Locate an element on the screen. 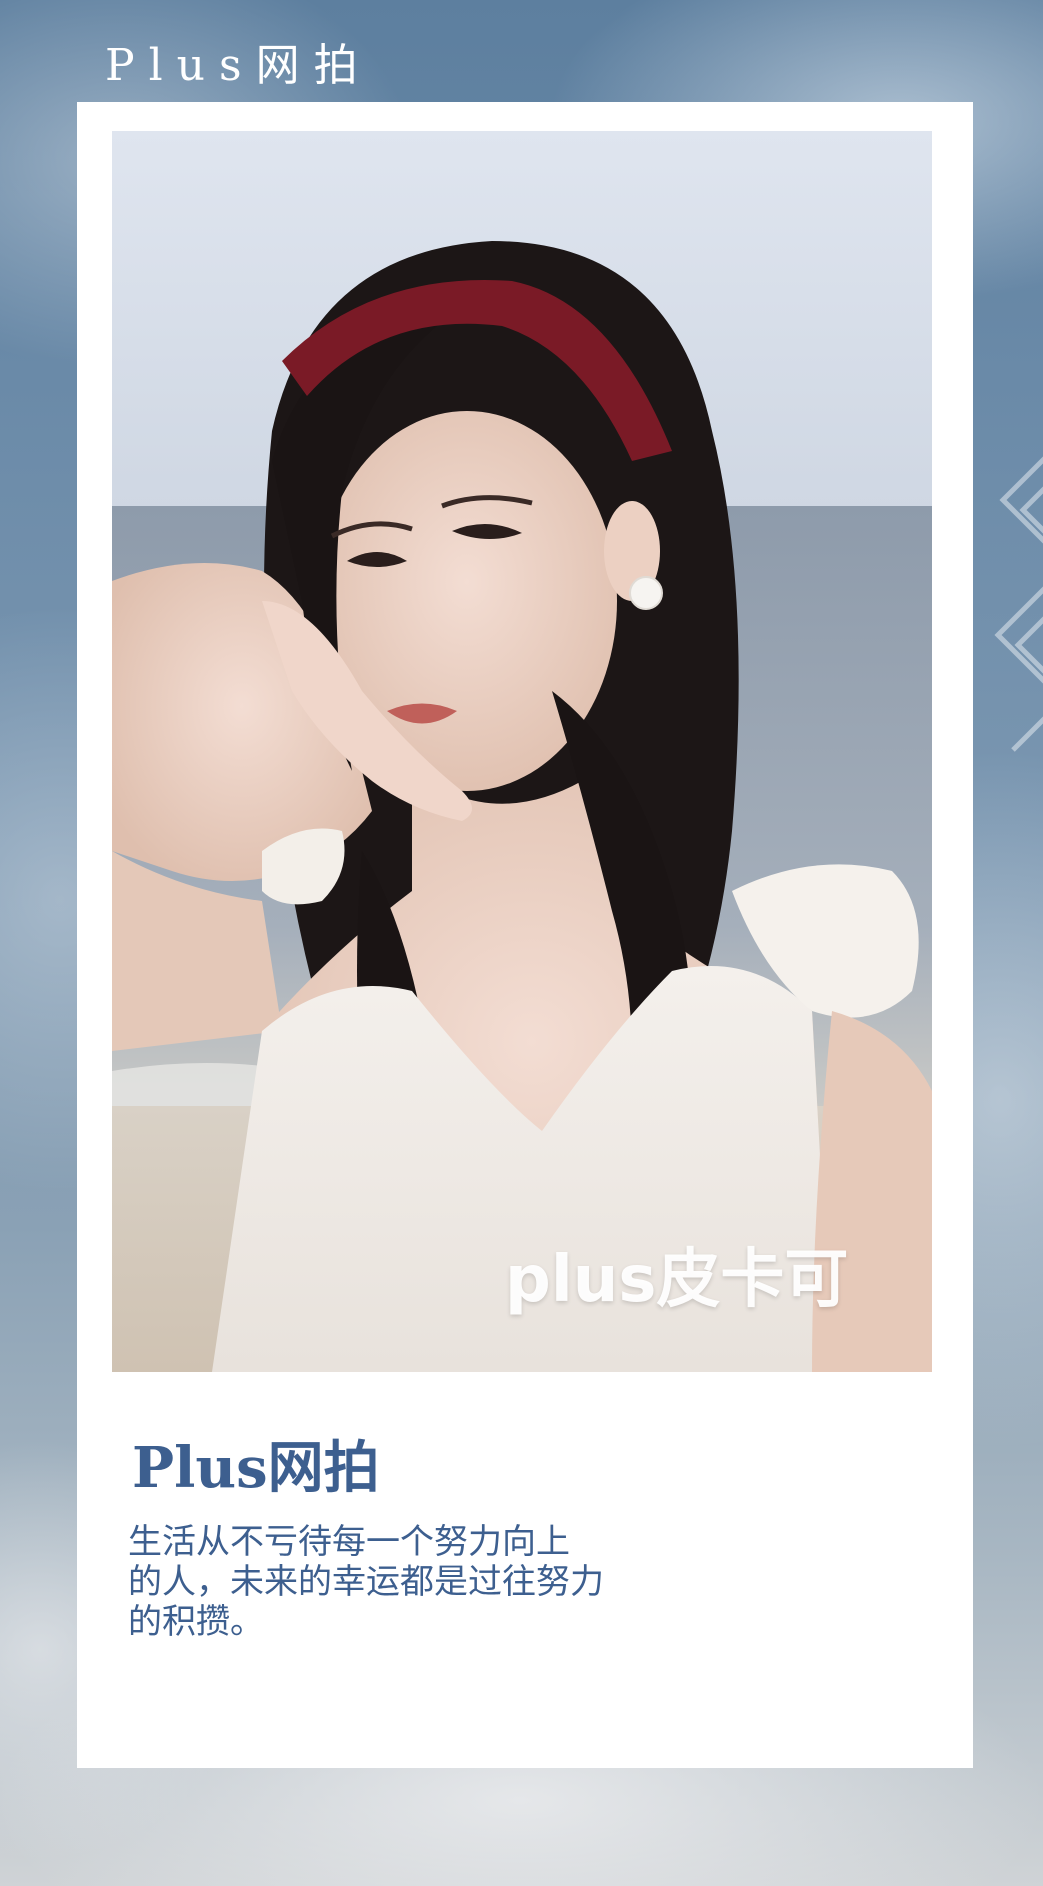 The width and height of the screenshot is (1043, 1886). card-caption: 生活从不亏待每一个努力向上 的人，未来的幸运都是过往努力 的积攒。 is located at coordinates (393, 1582).